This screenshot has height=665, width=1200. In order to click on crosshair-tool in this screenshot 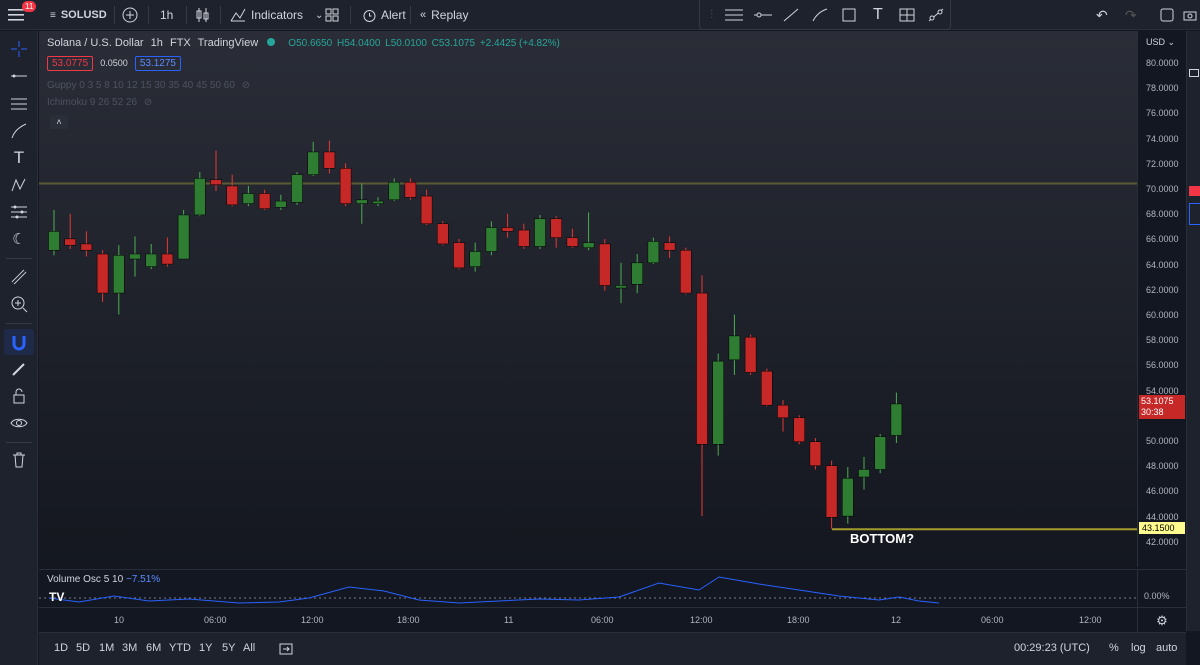, I will do `click(19, 49)`.